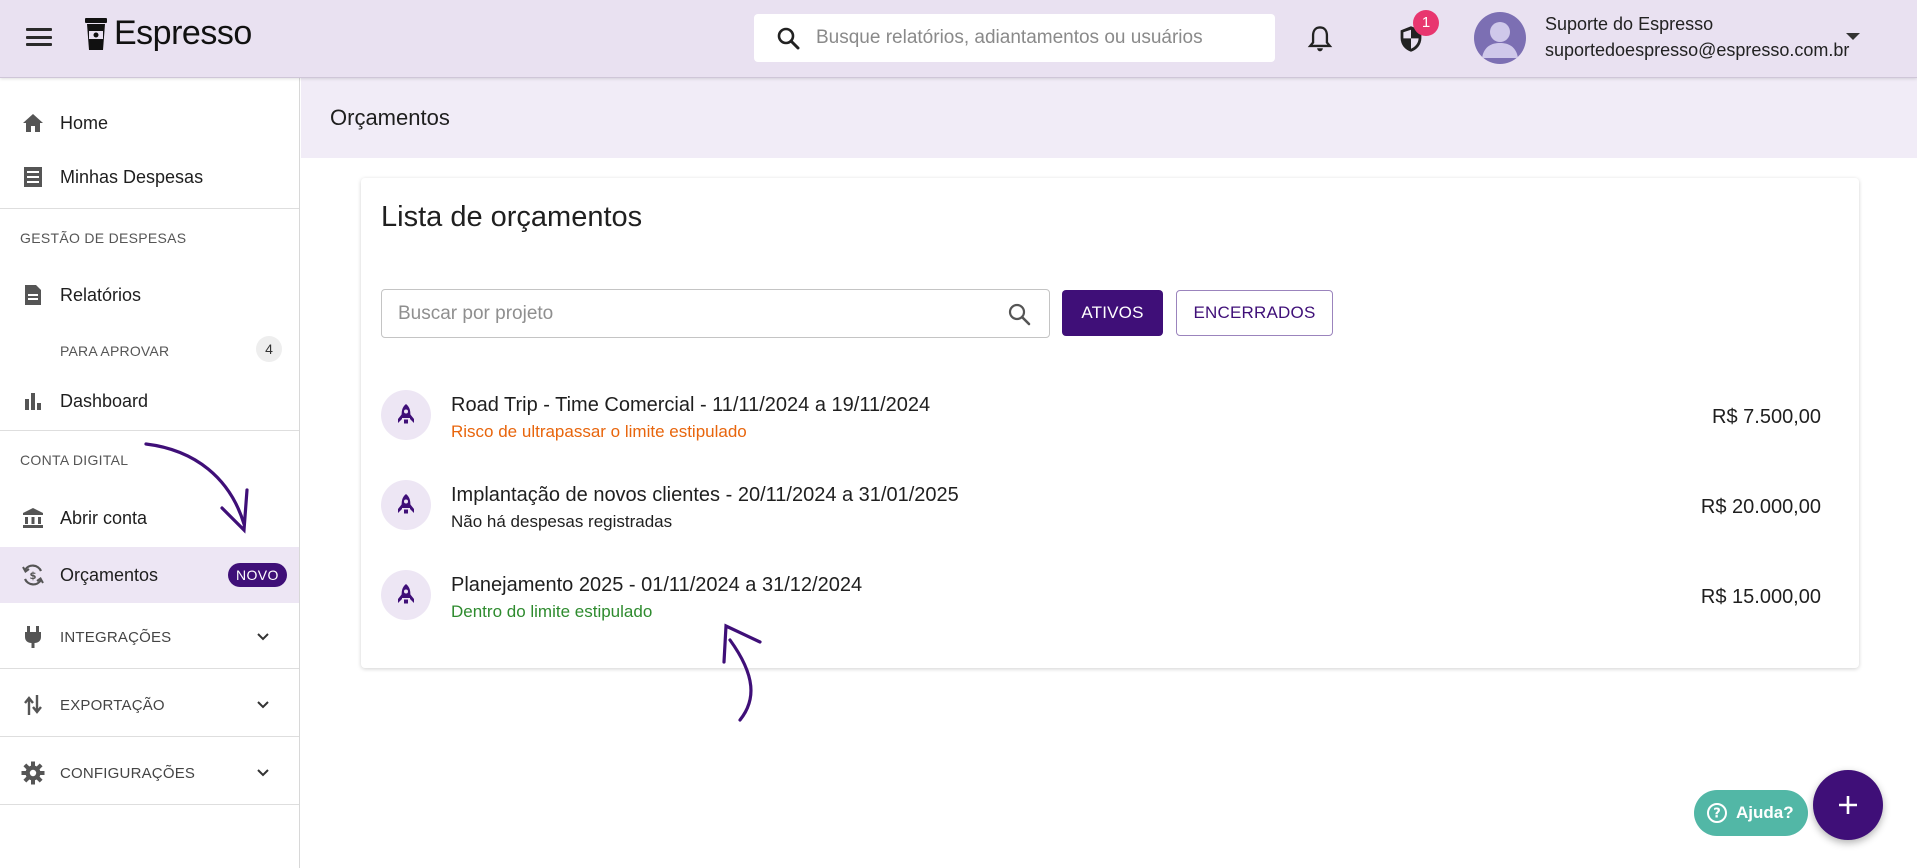 Image resolution: width=1917 pixels, height=868 pixels. Describe the element at coordinates (103, 238) in the screenshot. I see `section-title-gestao: GESTÃO DE DESPESAS` at that location.